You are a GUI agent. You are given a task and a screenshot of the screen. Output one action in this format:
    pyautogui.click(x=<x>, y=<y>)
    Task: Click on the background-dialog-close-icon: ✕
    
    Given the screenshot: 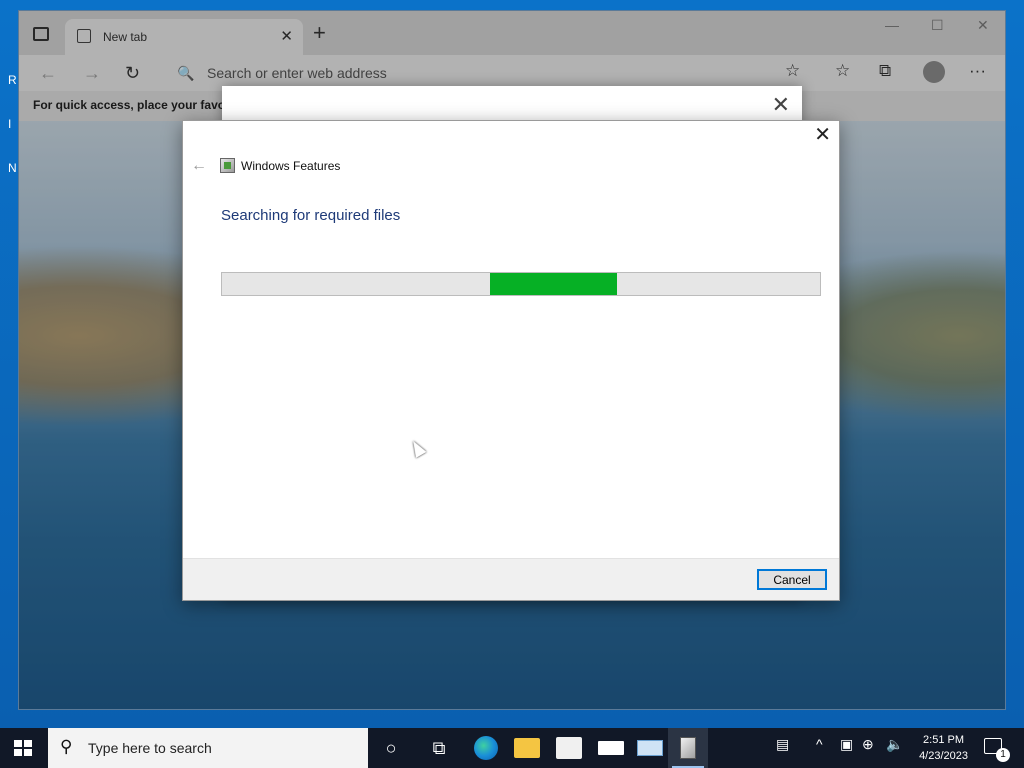 What is the action you would take?
    pyautogui.click(x=781, y=105)
    